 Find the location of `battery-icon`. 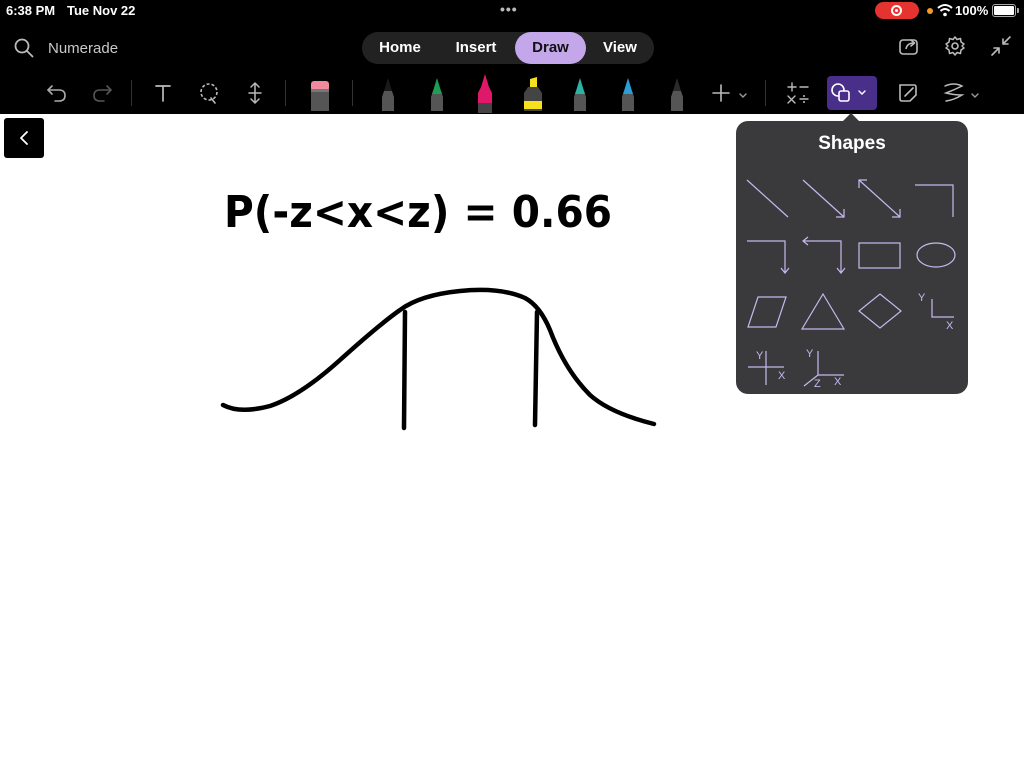

battery-icon is located at coordinates (1005, 10).